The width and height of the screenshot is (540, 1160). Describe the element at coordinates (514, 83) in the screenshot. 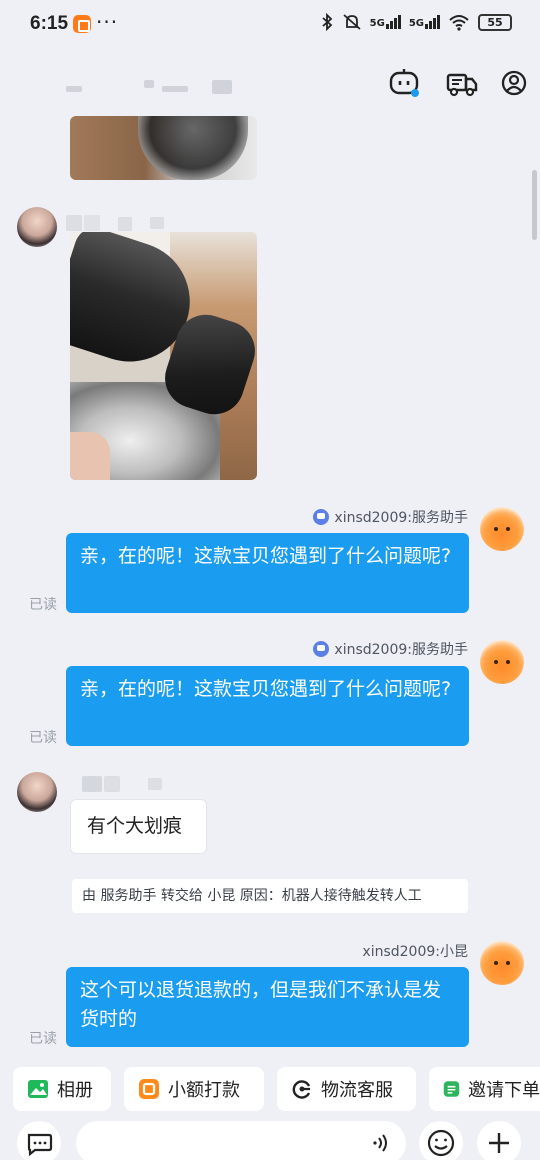

I see `profile-icon` at that location.